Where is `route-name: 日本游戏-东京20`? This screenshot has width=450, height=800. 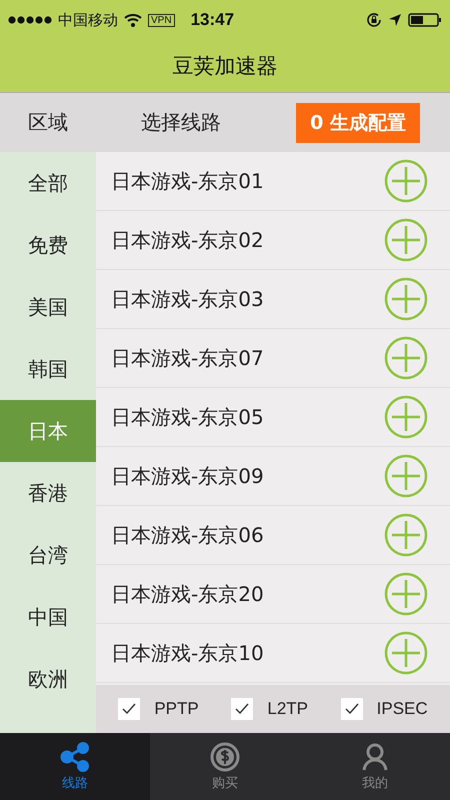
route-name: 日本游戏-东京20 is located at coordinates (188, 594).